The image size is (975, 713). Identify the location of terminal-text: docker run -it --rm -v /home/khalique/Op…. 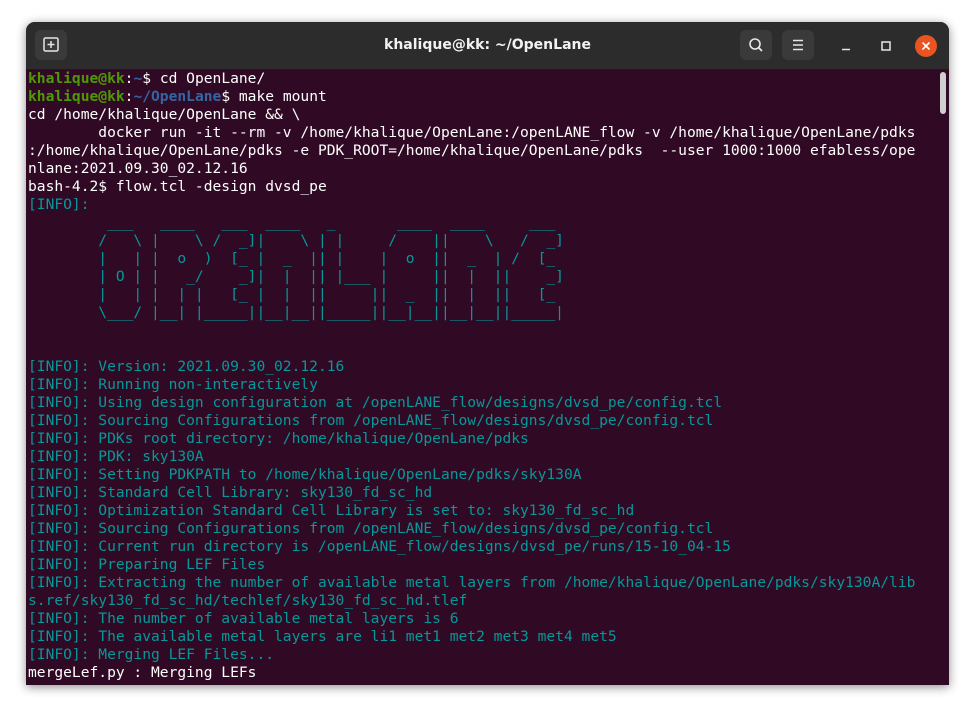
(472, 132).